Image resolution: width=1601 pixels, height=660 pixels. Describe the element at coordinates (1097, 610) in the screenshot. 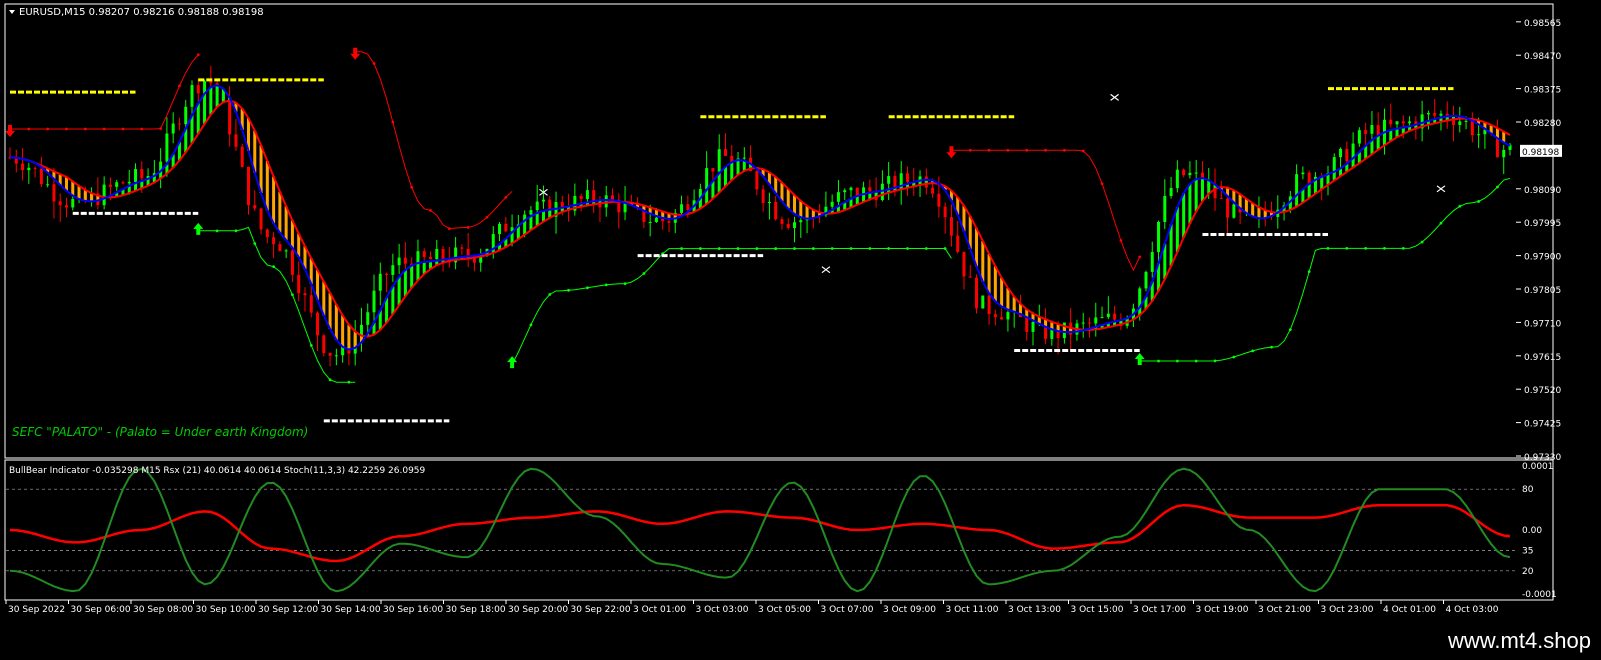

I see `time-tick-label: 3 Oct 15:00` at that location.